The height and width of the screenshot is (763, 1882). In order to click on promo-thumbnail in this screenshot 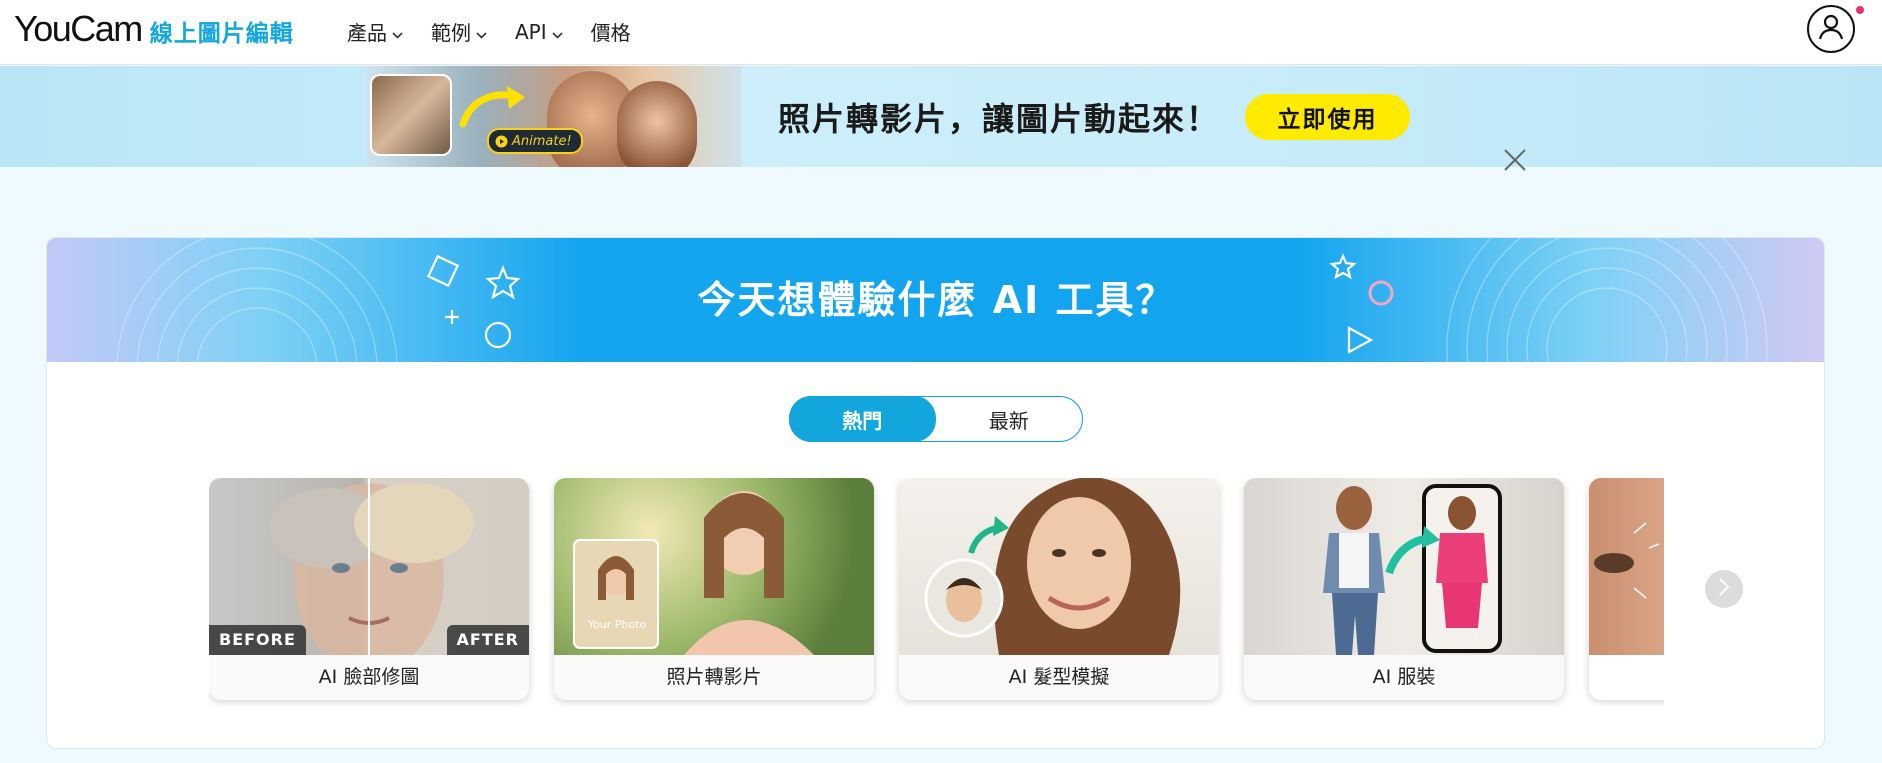, I will do `click(411, 115)`.